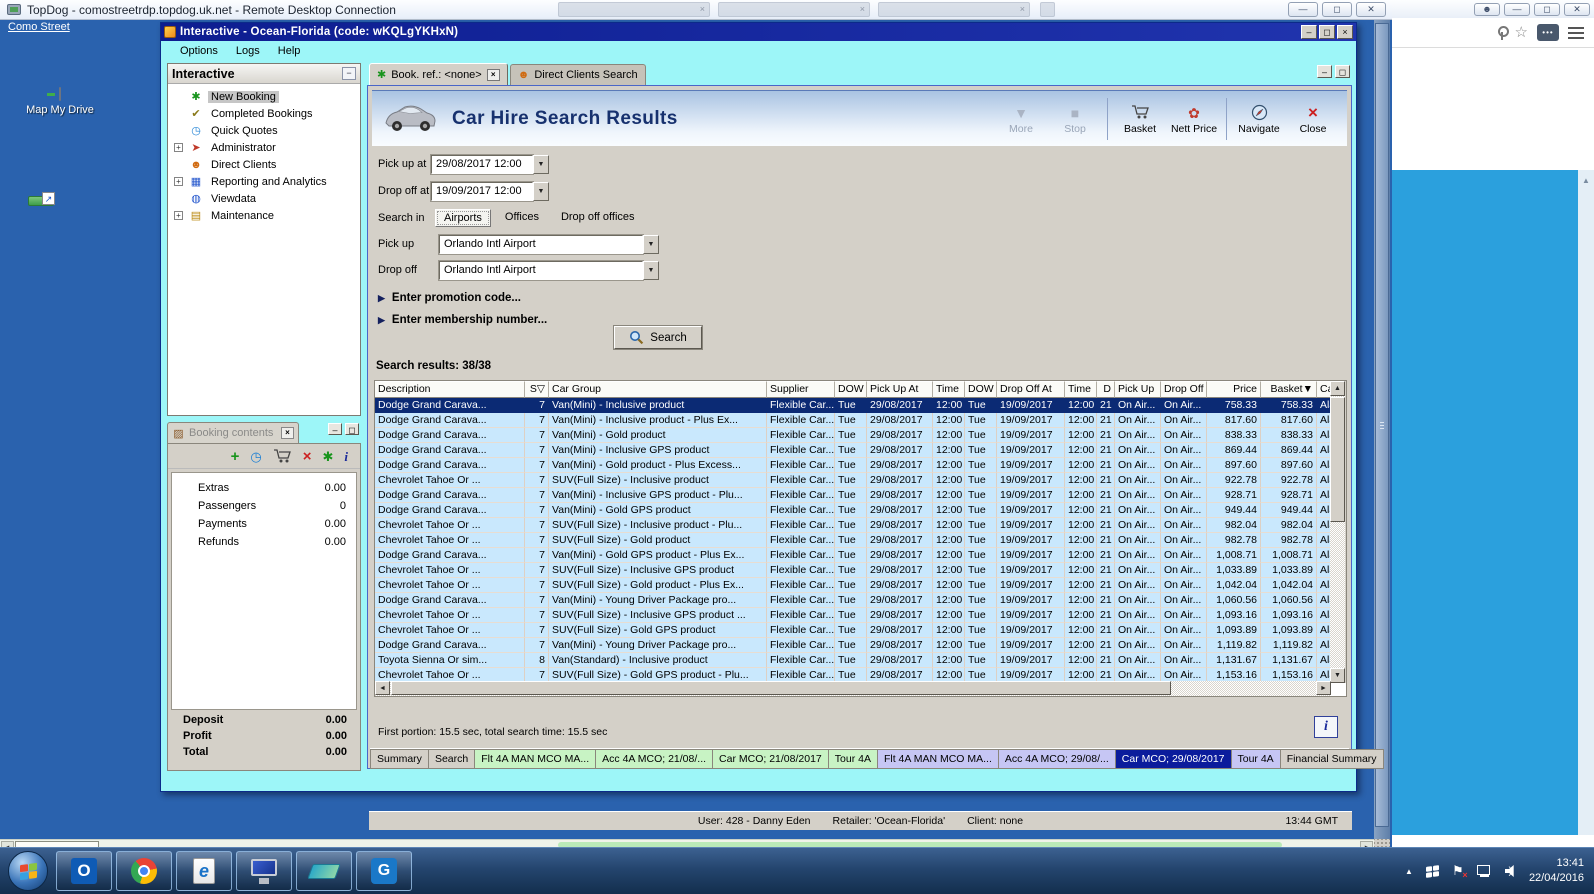 The width and height of the screenshot is (1594, 894). What do you see at coordinates (335, 429) in the screenshot?
I see `panel-minimize-icon: –` at bounding box center [335, 429].